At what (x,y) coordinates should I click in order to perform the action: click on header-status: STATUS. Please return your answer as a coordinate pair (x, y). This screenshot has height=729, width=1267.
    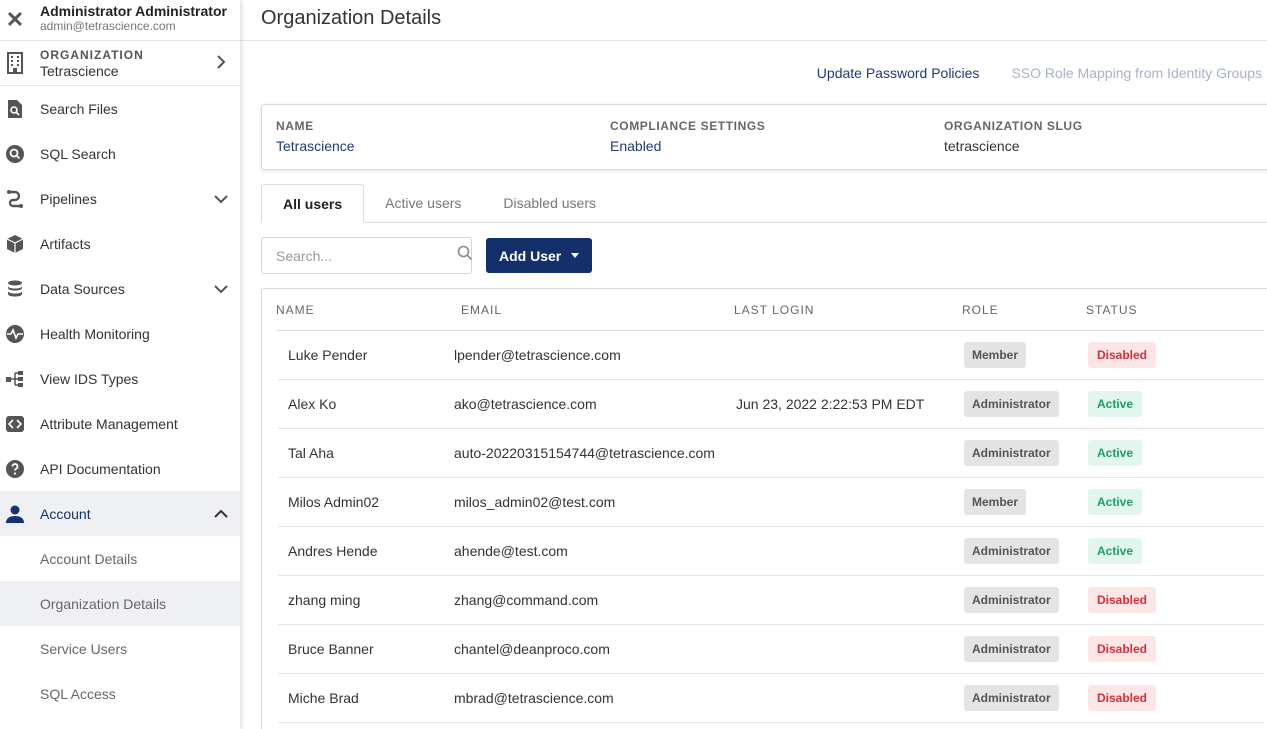
    Looking at the image, I should click on (1146, 310).